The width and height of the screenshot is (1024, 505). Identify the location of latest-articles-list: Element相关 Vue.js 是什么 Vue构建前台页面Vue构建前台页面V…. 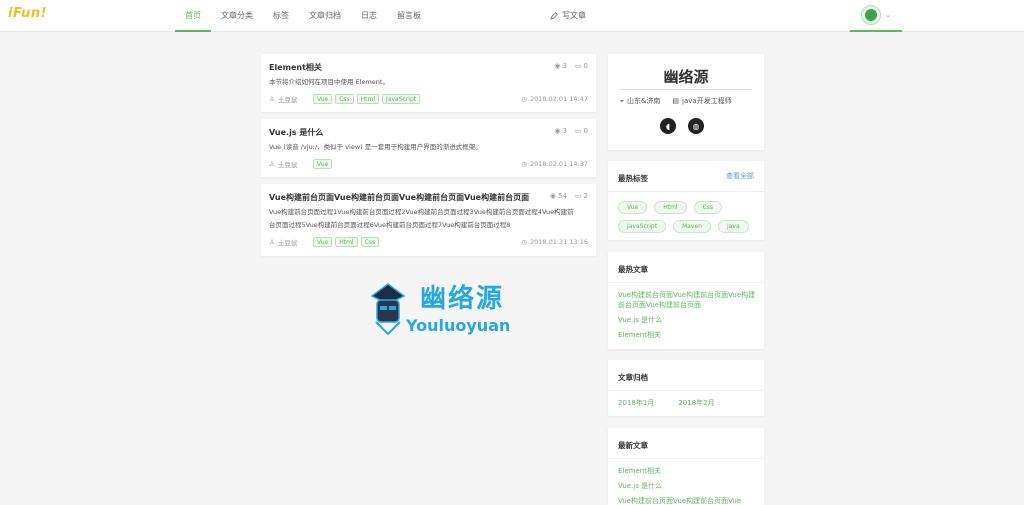
(687, 485).